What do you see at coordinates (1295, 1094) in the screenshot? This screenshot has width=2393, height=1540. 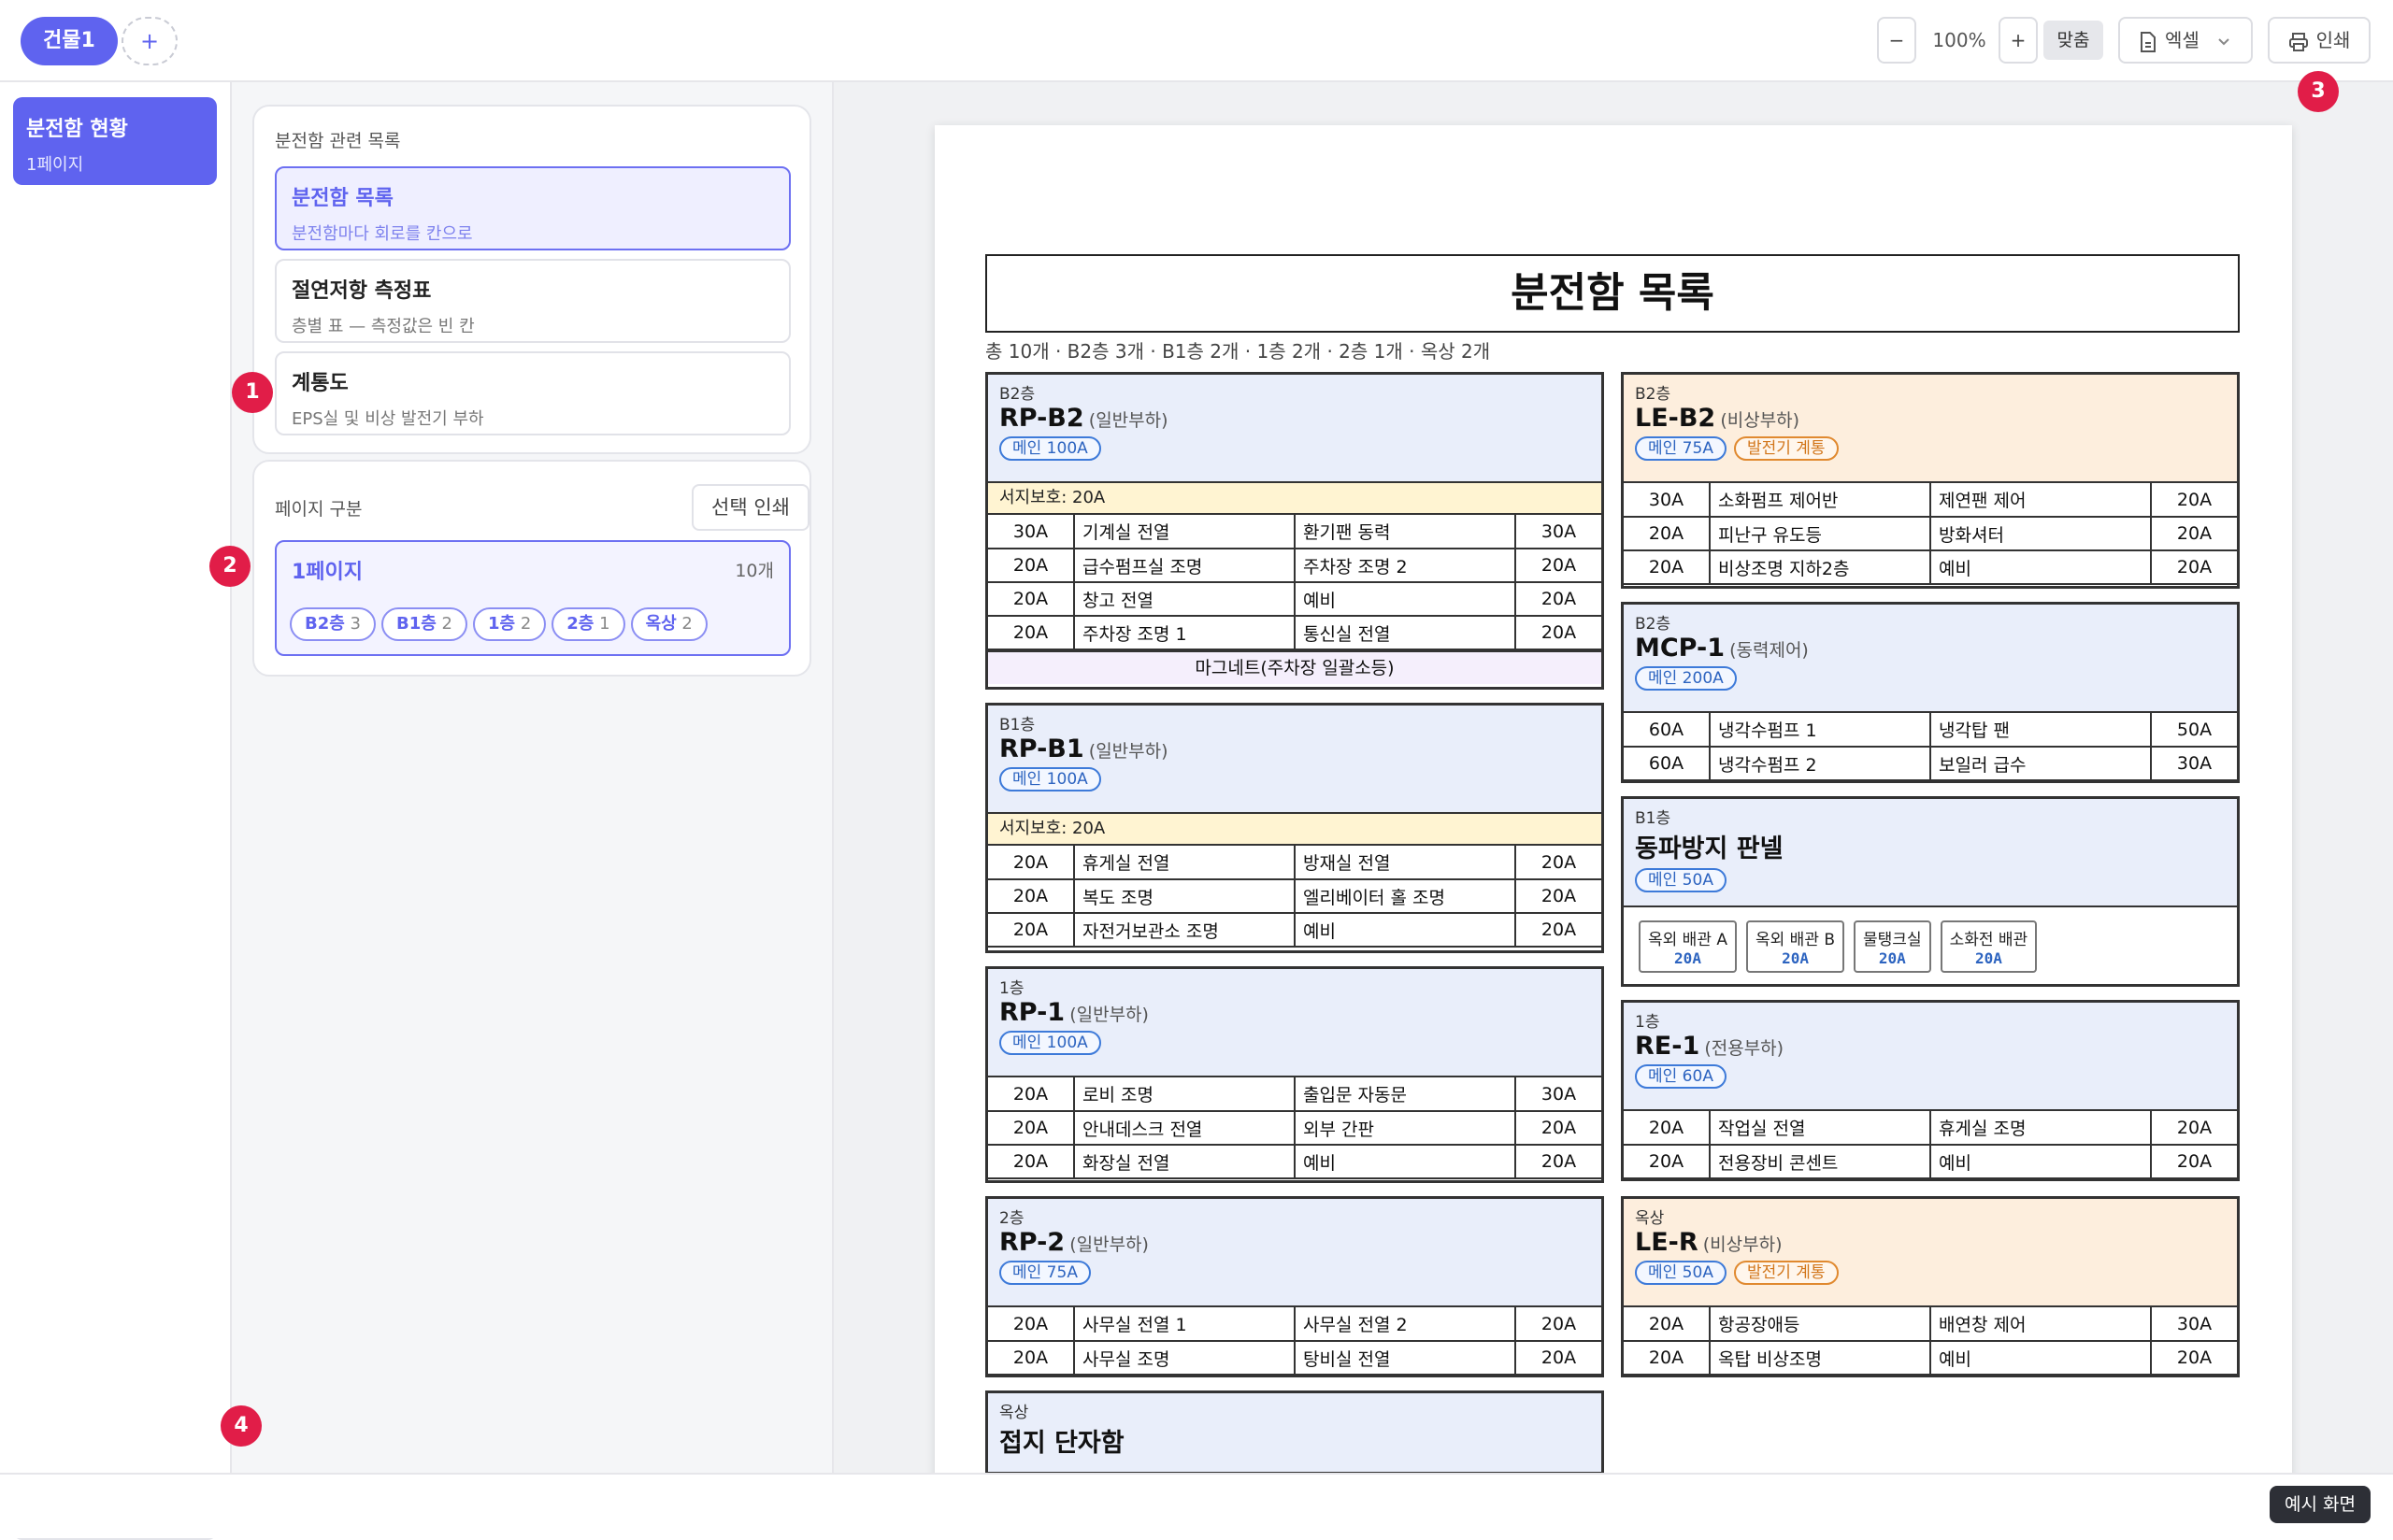 I see `table-row: 20A 로비 조명 출입문 자동문 30A` at bounding box center [1295, 1094].